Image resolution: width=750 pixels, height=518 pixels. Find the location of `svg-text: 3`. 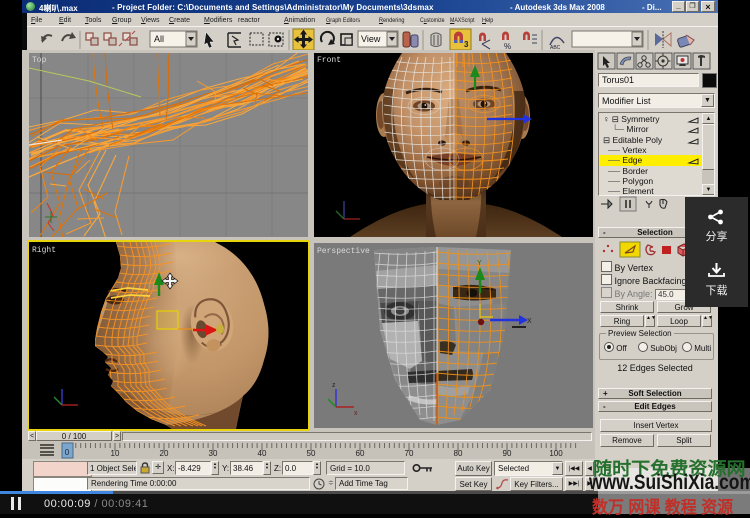

svg-text: 3 is located at coordinates (466, 44).